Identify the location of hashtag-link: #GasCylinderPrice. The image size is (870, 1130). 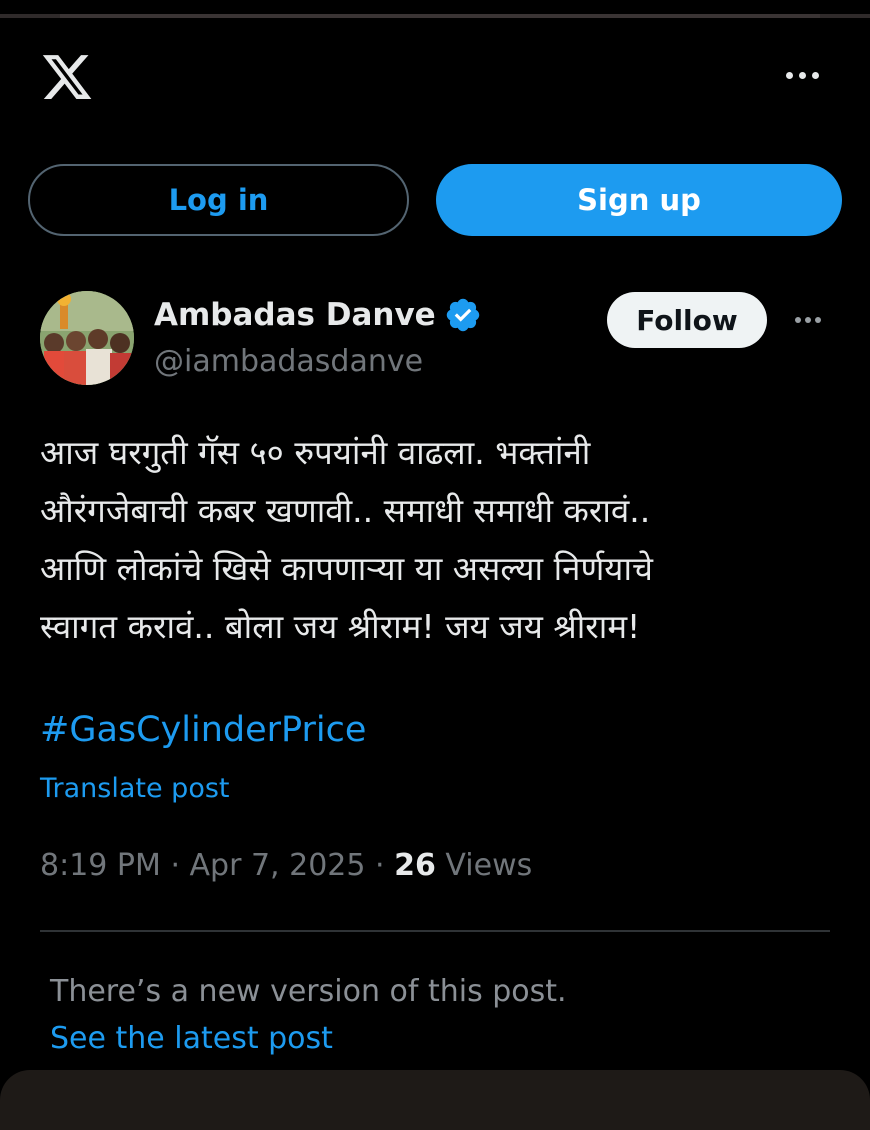
(203, 730).